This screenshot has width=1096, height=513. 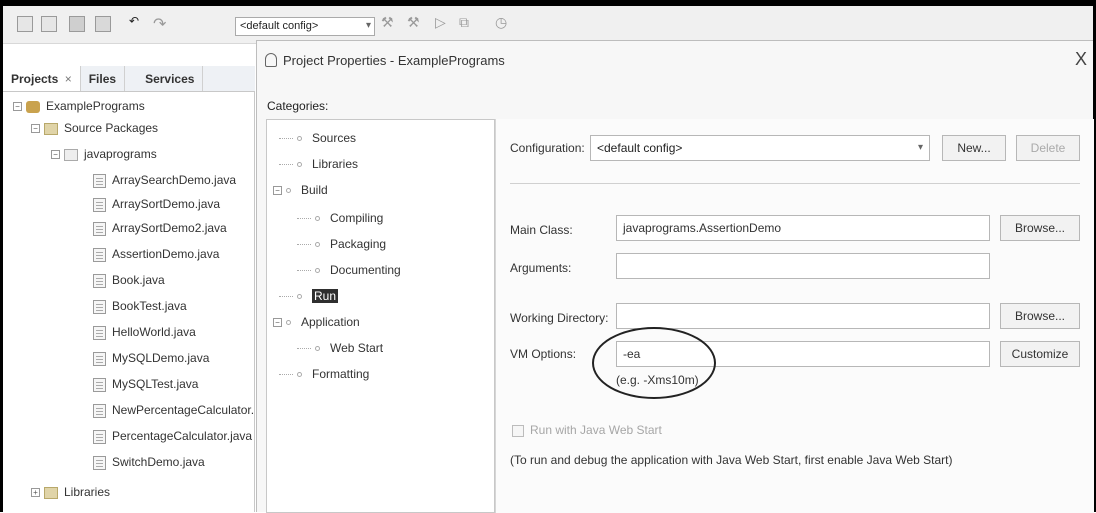 I want to click on tab-files: Files, so click(x=103, y=78).